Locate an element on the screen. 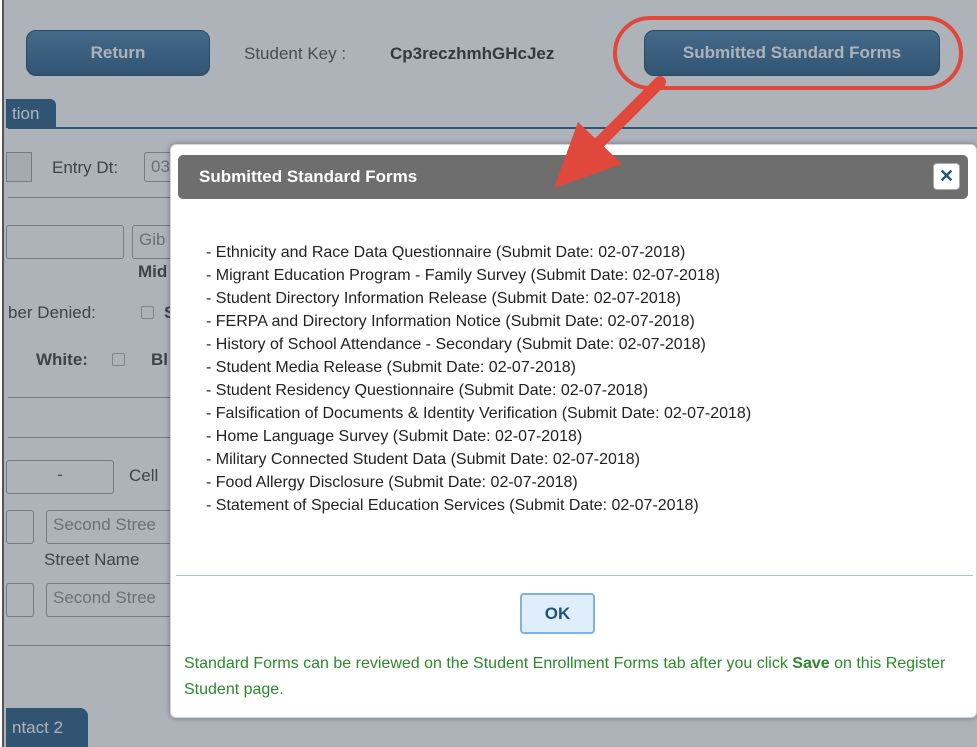  close-icon: ✕ is located at coordinates (946, 176).